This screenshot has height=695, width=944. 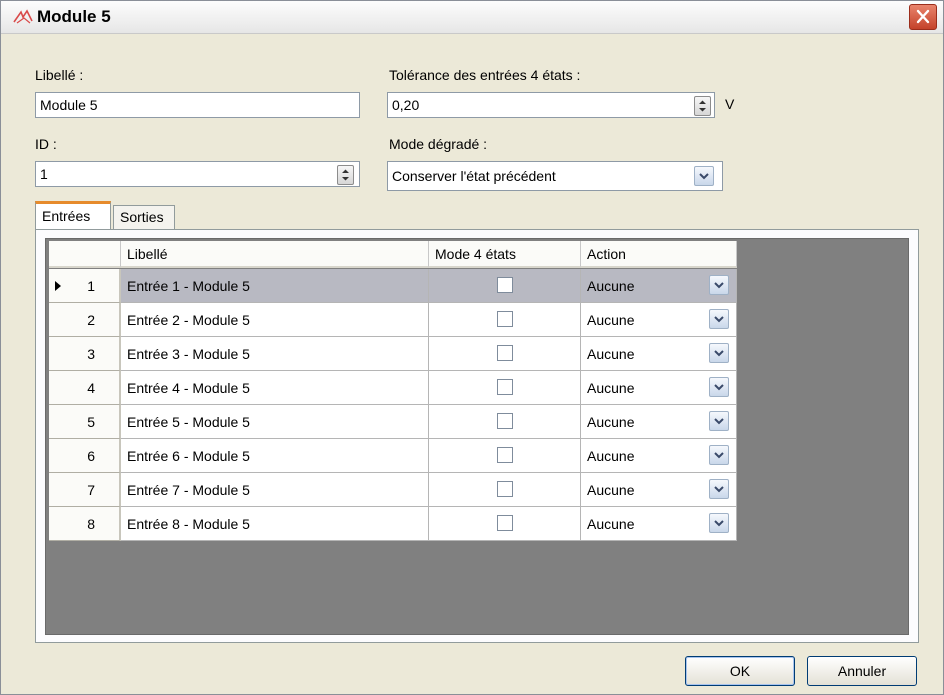 What do you see at coordinates (472, 17) in the screenshot?
I see `title-bar: Module 5` at bounding box center [472, 17].